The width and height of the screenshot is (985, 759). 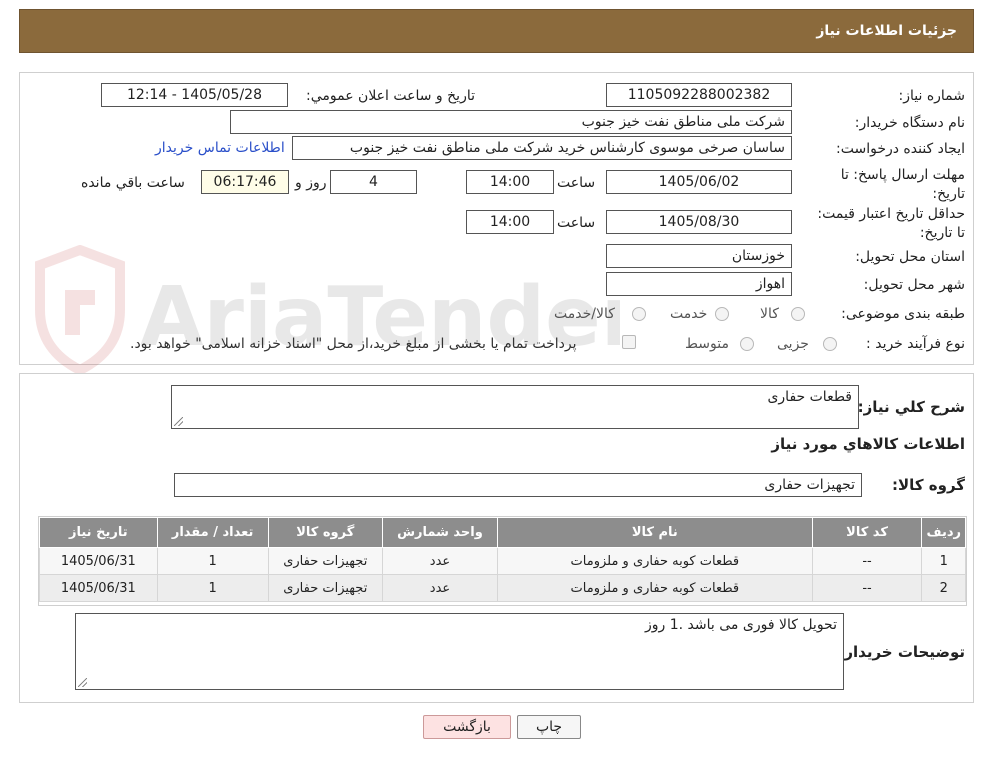 I want to click on deadline-time-field: 14:00, so click(x=510, y=182).